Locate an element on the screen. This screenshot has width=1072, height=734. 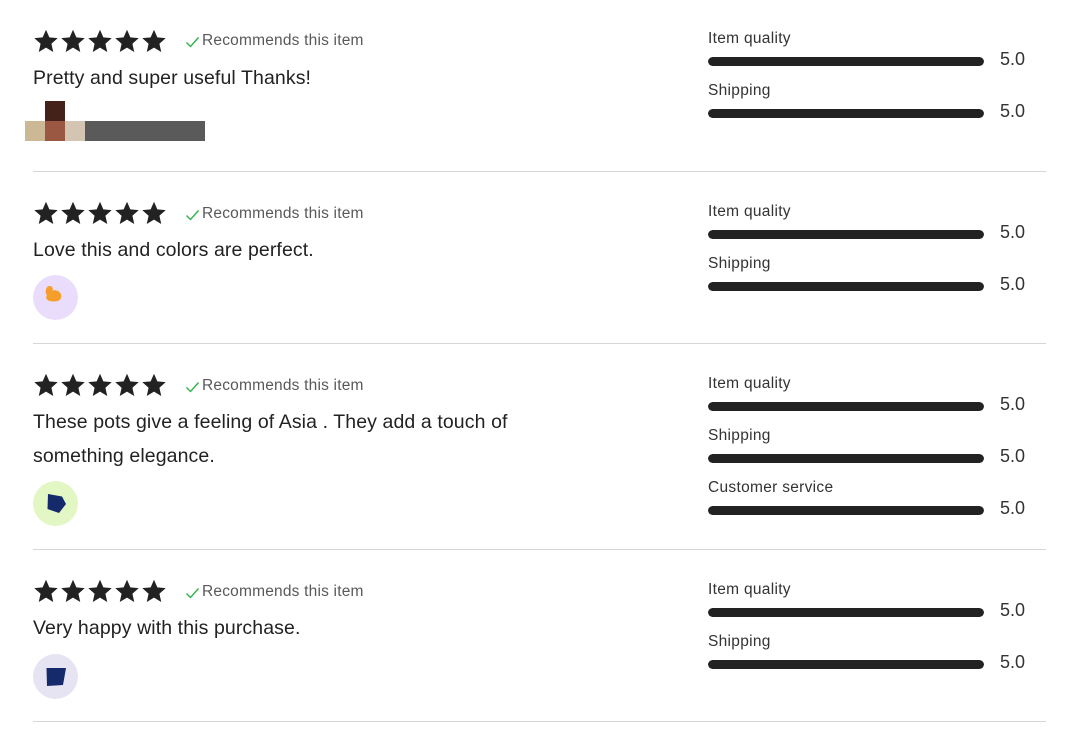
rating-row: Shipping 5.0 is located at coordinates (873, 659).